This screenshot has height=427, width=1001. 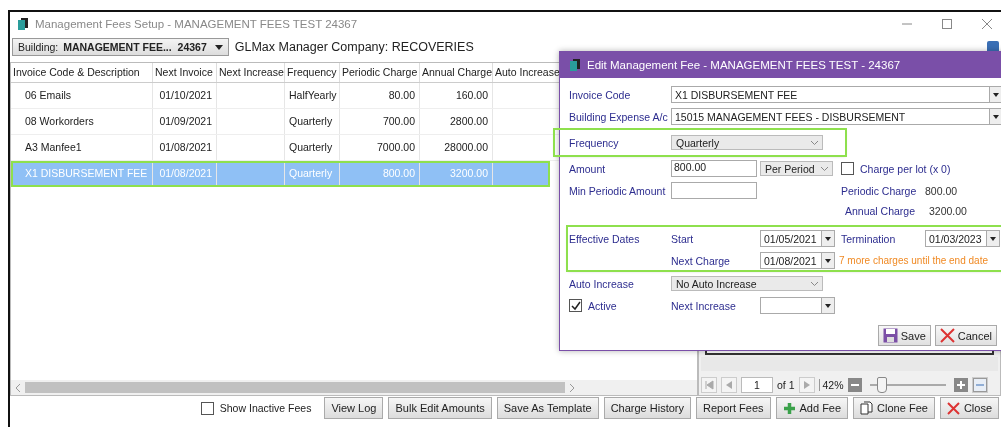 I want to click on save-button: Save, so click(x=904, y=335).